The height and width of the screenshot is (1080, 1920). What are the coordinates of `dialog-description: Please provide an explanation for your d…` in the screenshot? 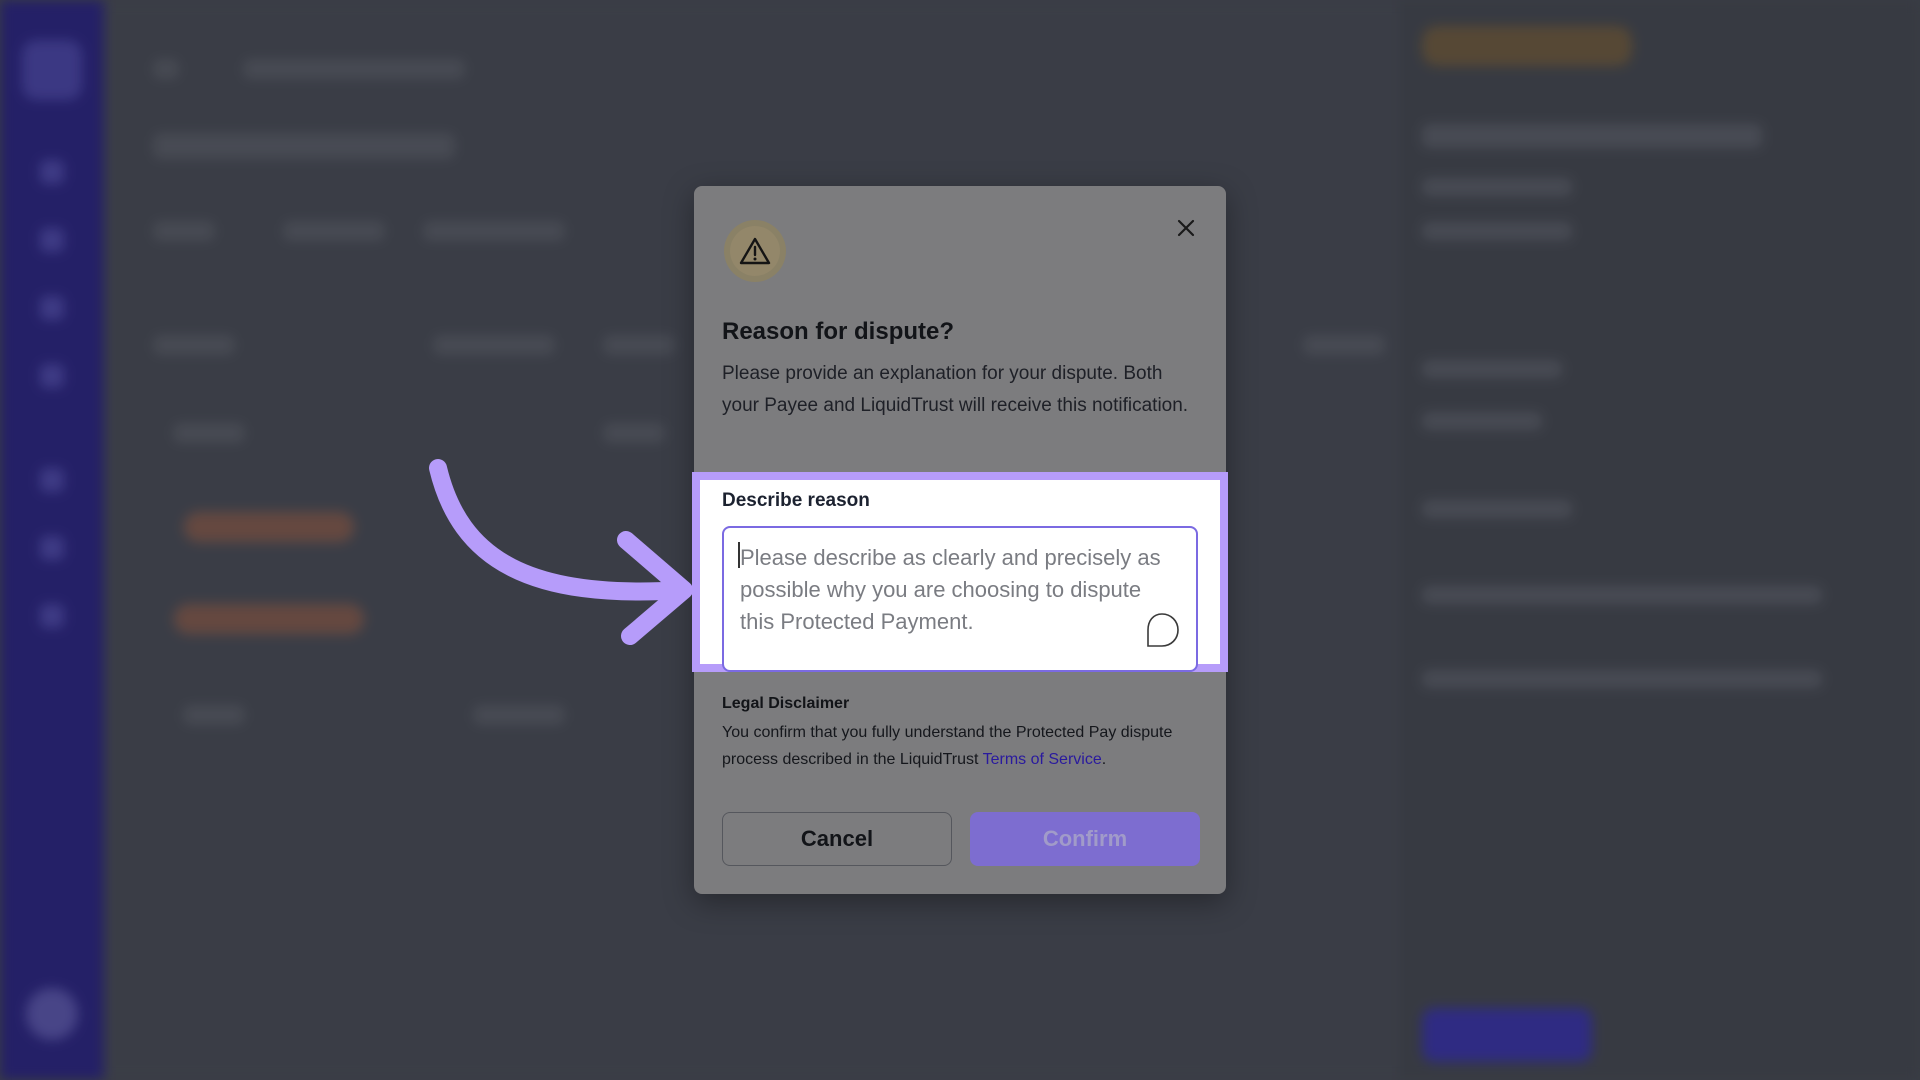 It's located at (955, 389).